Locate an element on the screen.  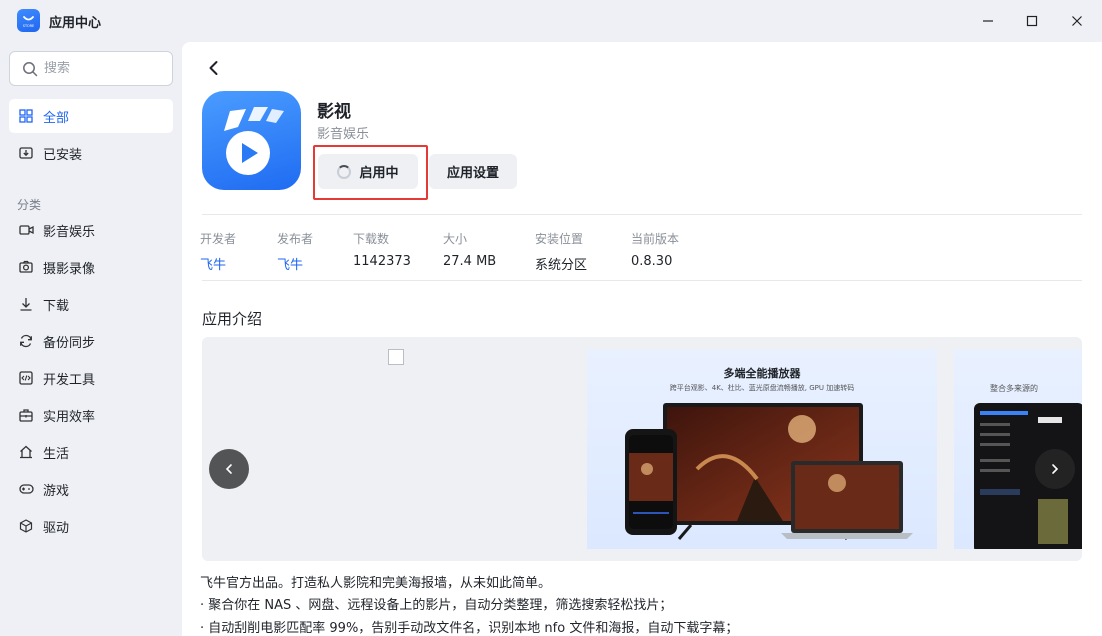
meta-downloads: 下载数 1142373 is located at coordinates (382, 249).